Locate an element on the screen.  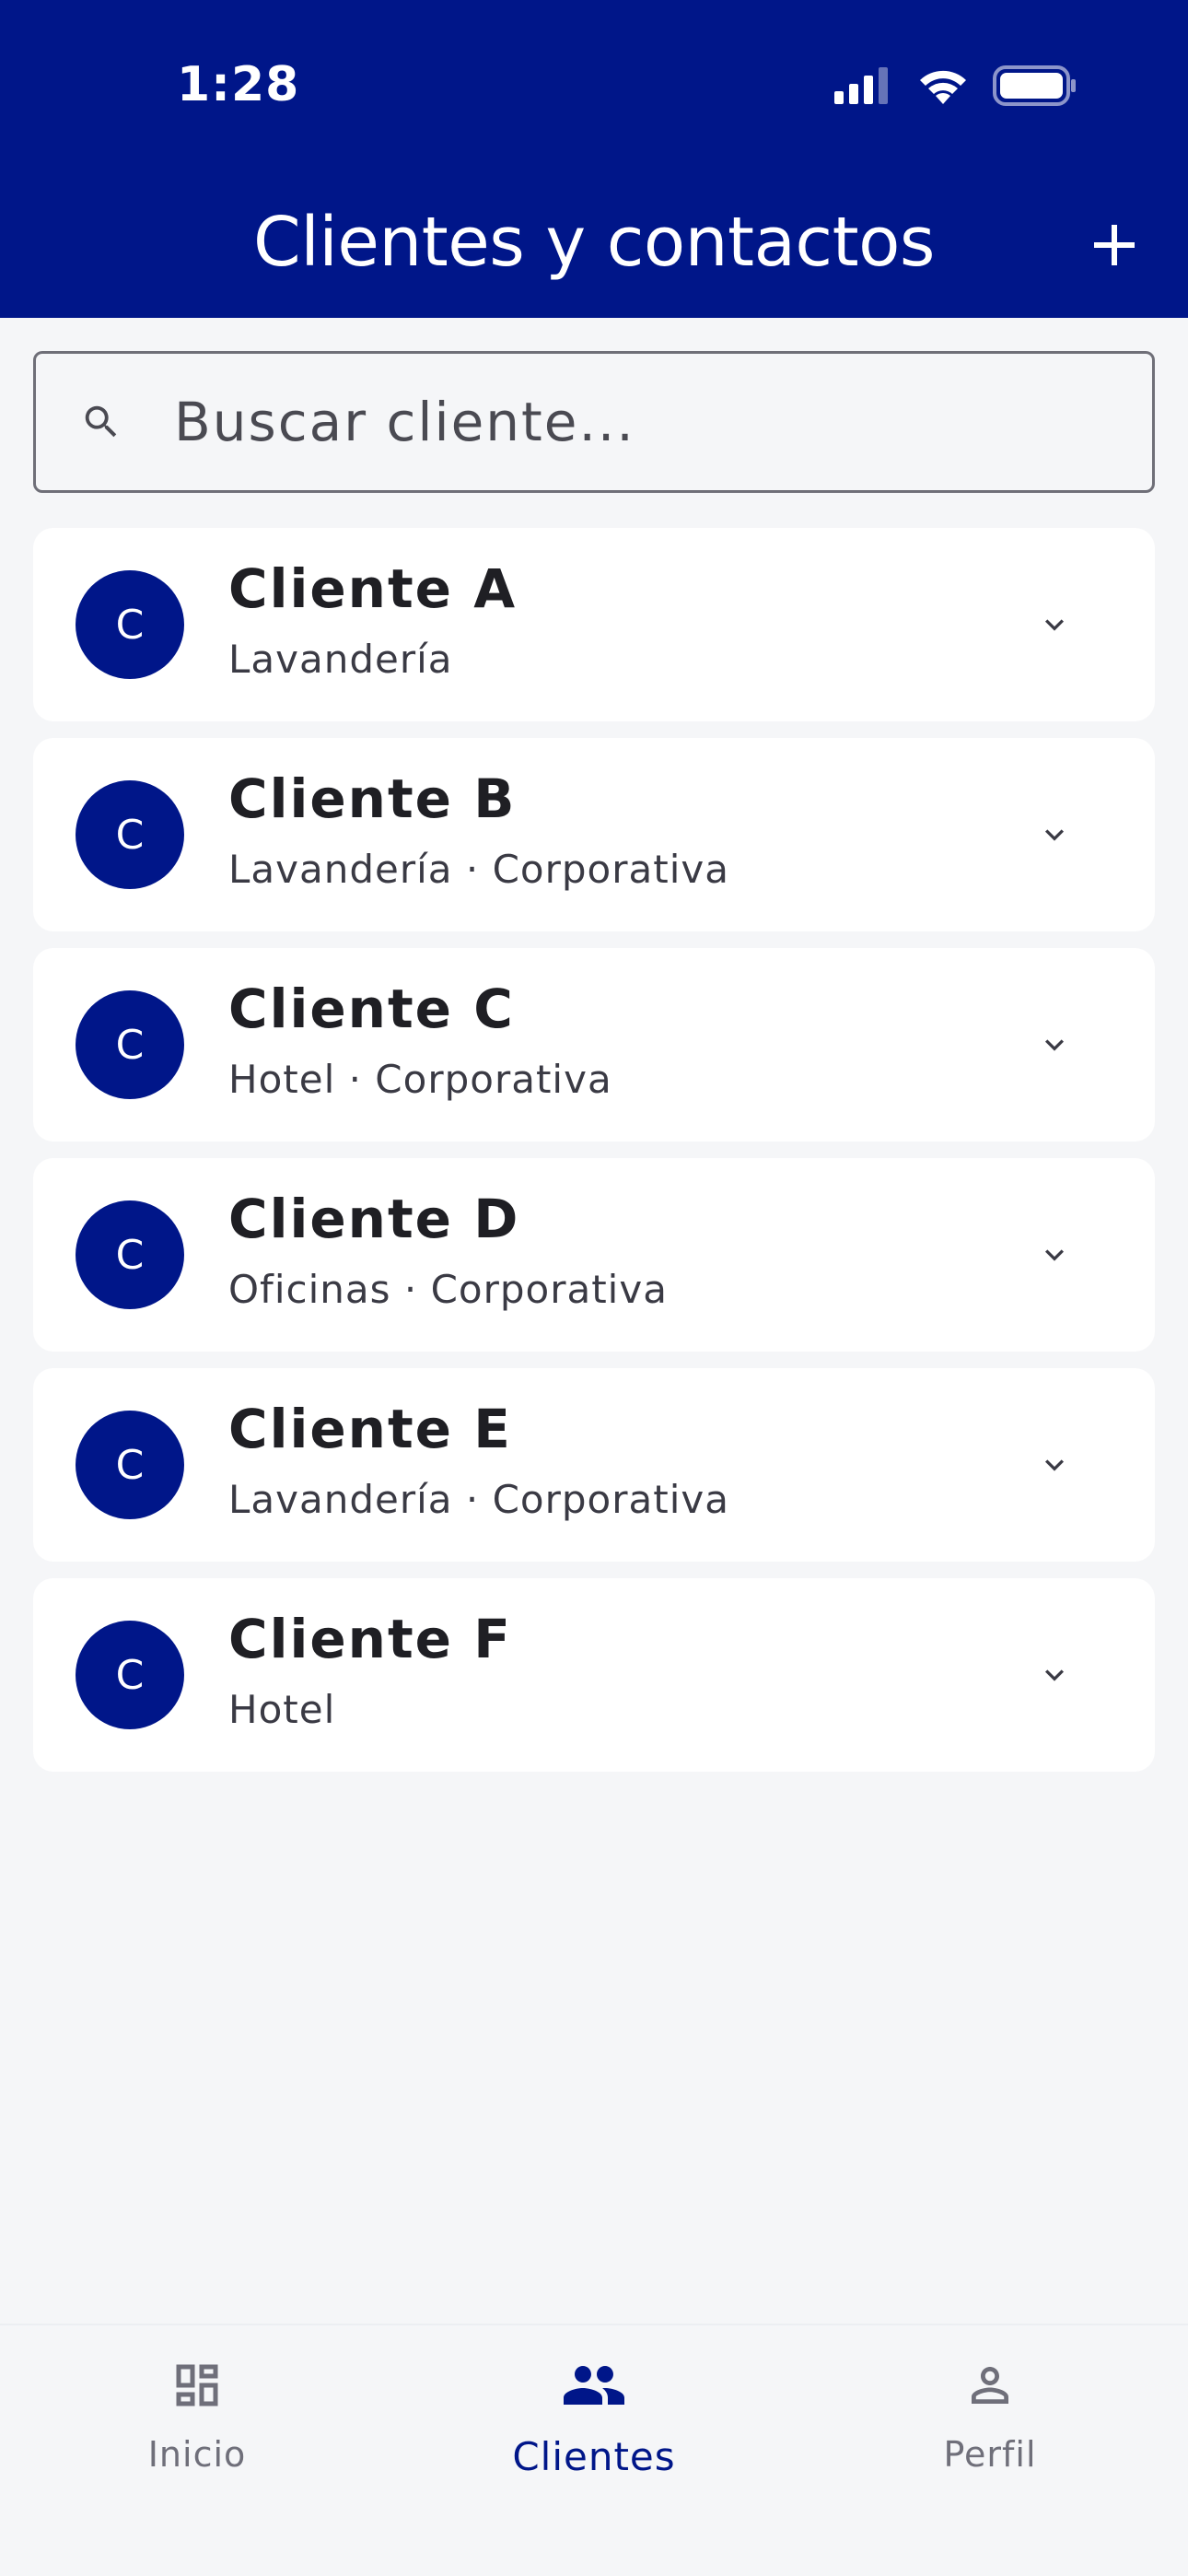
nav-item-inicio: Inicio is located at coordinates (197, 2414).